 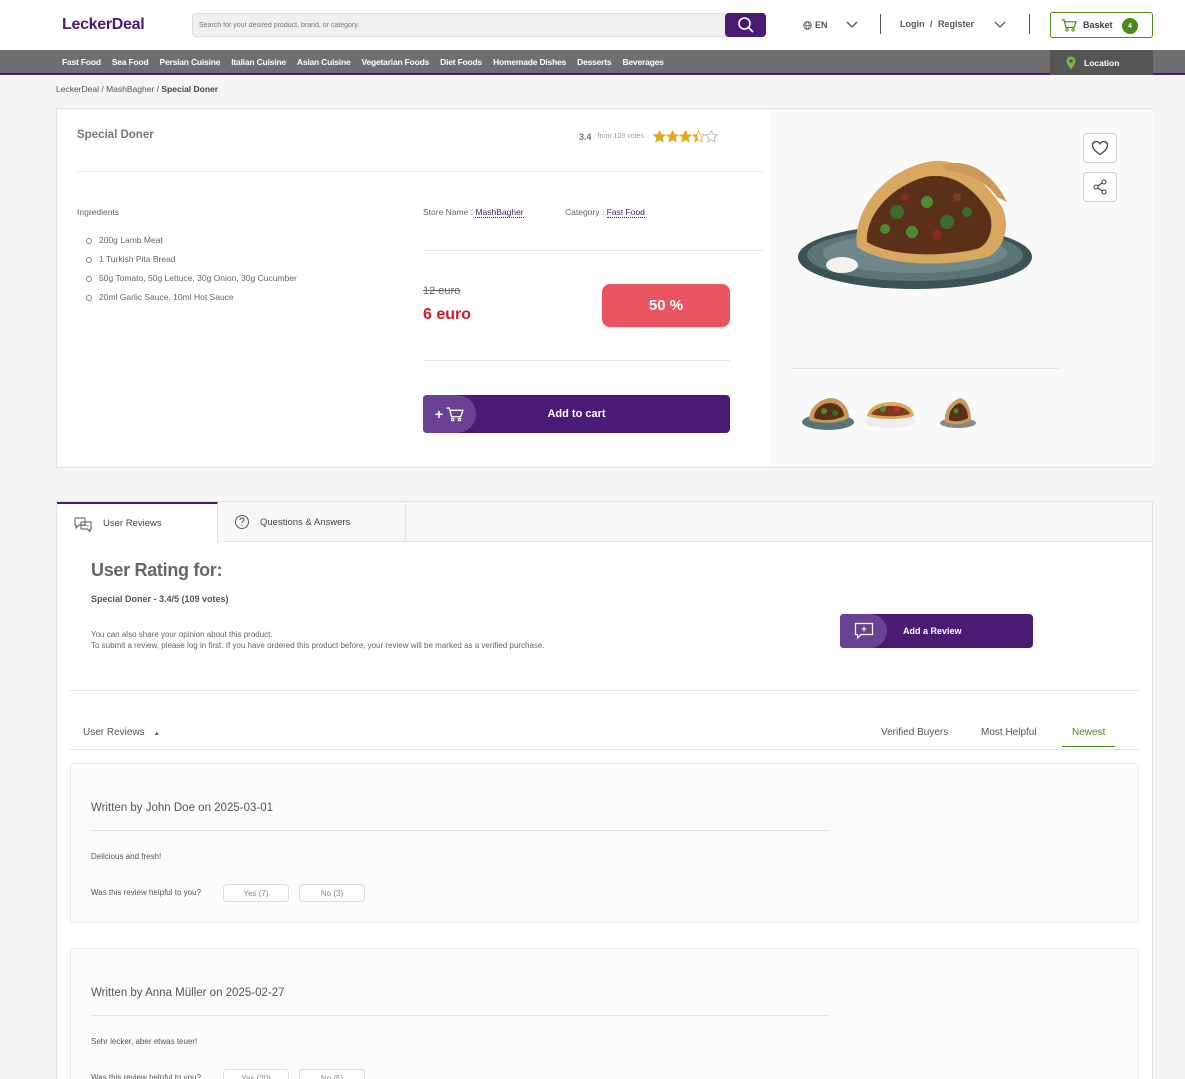 I want to click on tab-user-reviews: User Reviews, so click(x=137, y=522).